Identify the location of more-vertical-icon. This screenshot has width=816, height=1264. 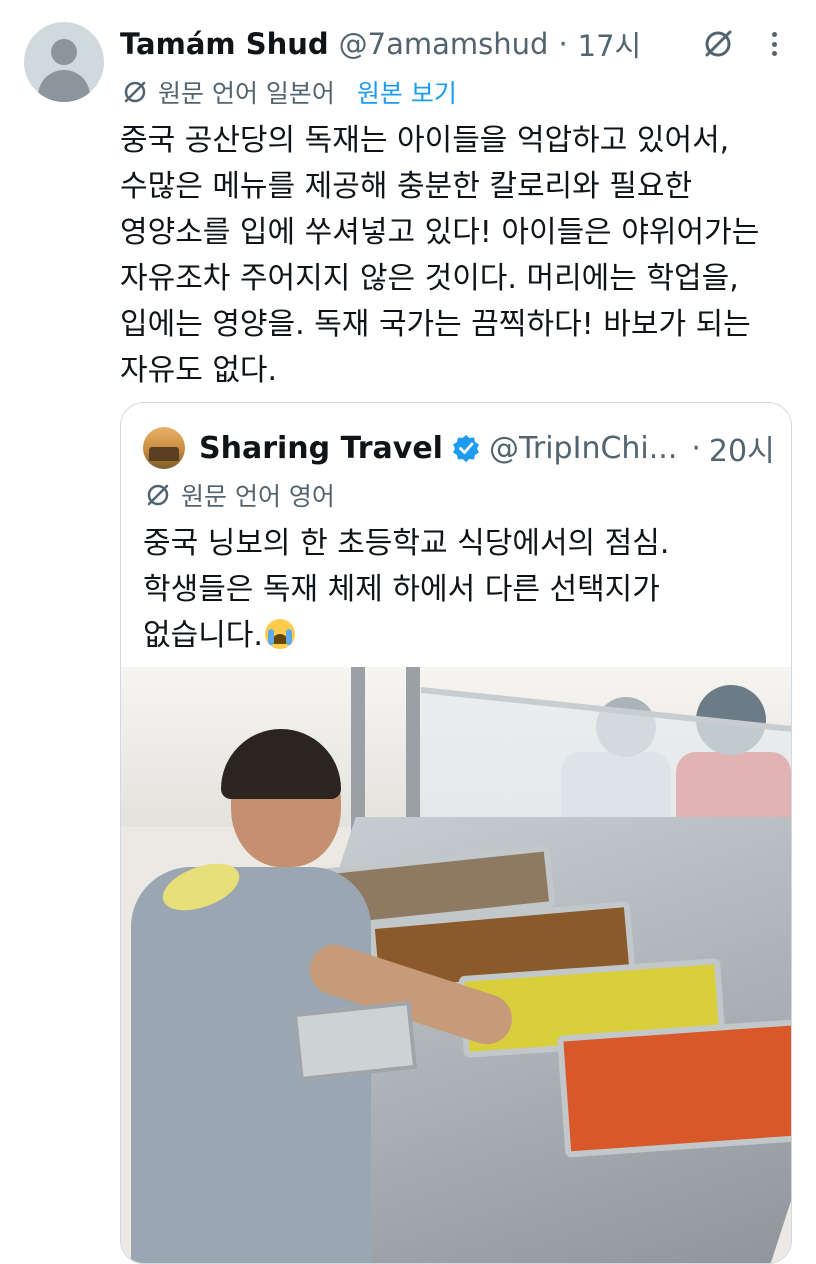
(774, 44).